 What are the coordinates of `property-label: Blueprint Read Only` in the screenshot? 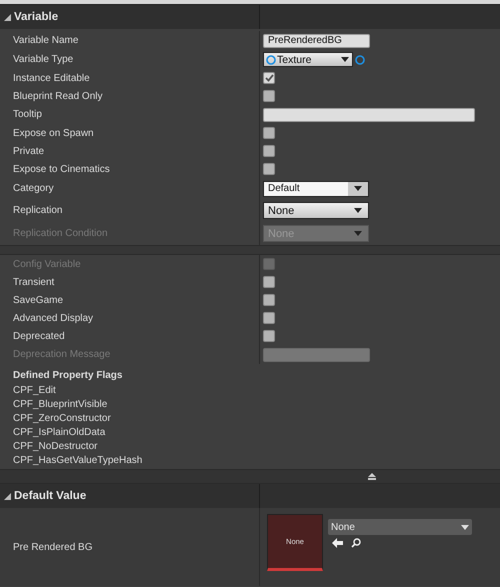 It's located at (57, 96).